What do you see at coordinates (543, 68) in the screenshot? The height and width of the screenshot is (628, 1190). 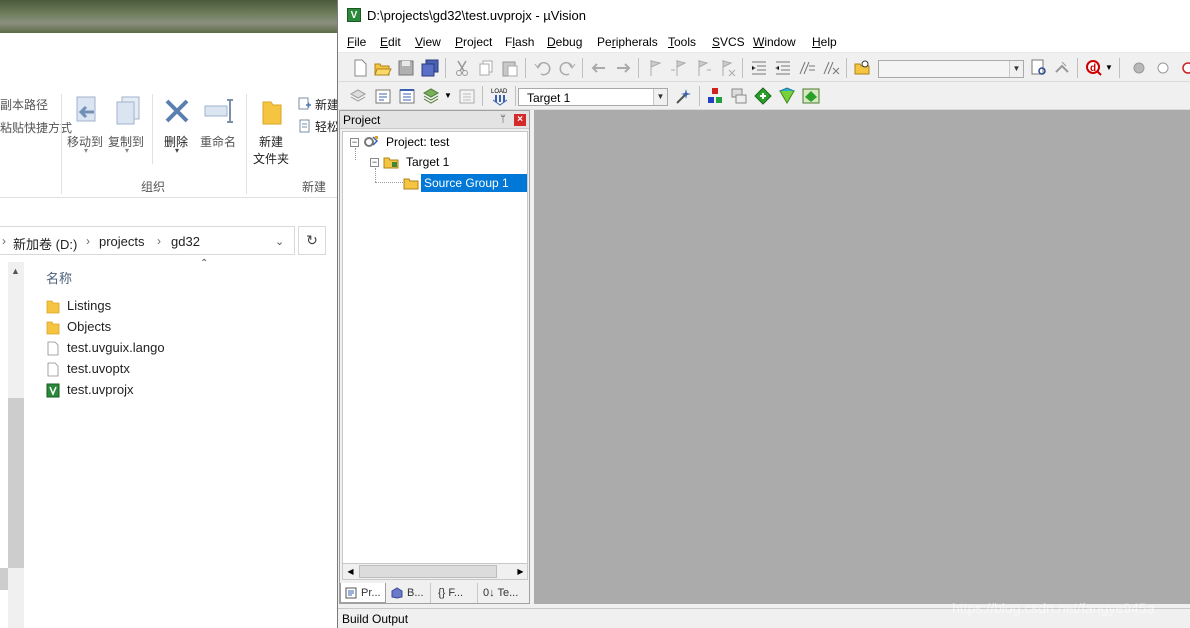 I see `undo-icon` at bounding box center [543, 68].